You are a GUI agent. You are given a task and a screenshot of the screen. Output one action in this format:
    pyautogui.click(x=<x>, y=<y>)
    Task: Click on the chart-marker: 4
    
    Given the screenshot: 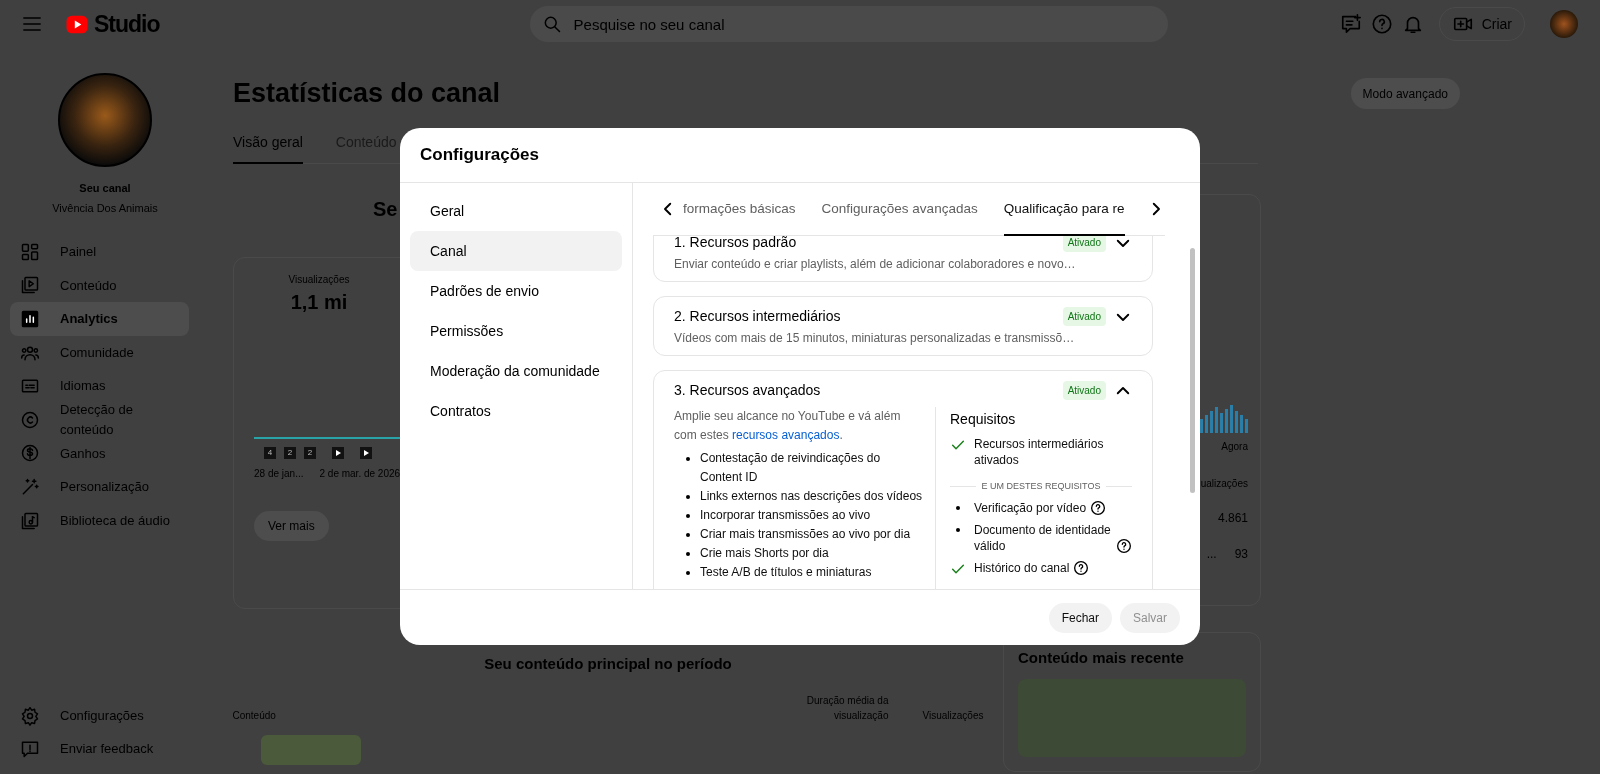 What is the action you would take?
    pyautogui.click(x=270, y=452)
    